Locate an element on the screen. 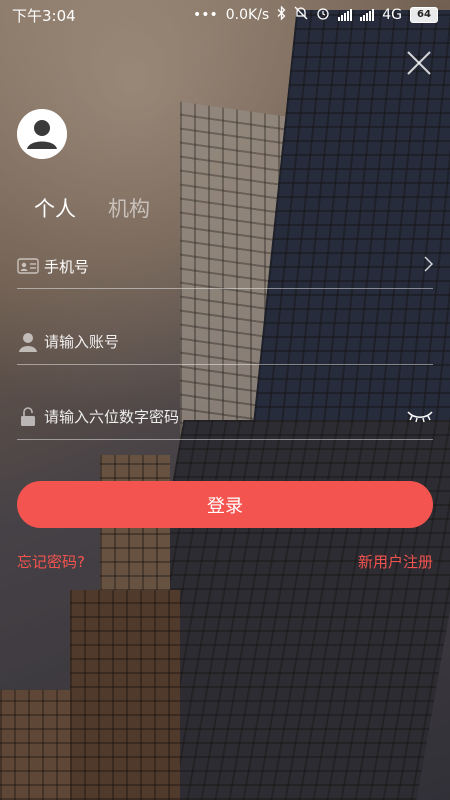  id-card-icon is located at coordinates (28, 266).